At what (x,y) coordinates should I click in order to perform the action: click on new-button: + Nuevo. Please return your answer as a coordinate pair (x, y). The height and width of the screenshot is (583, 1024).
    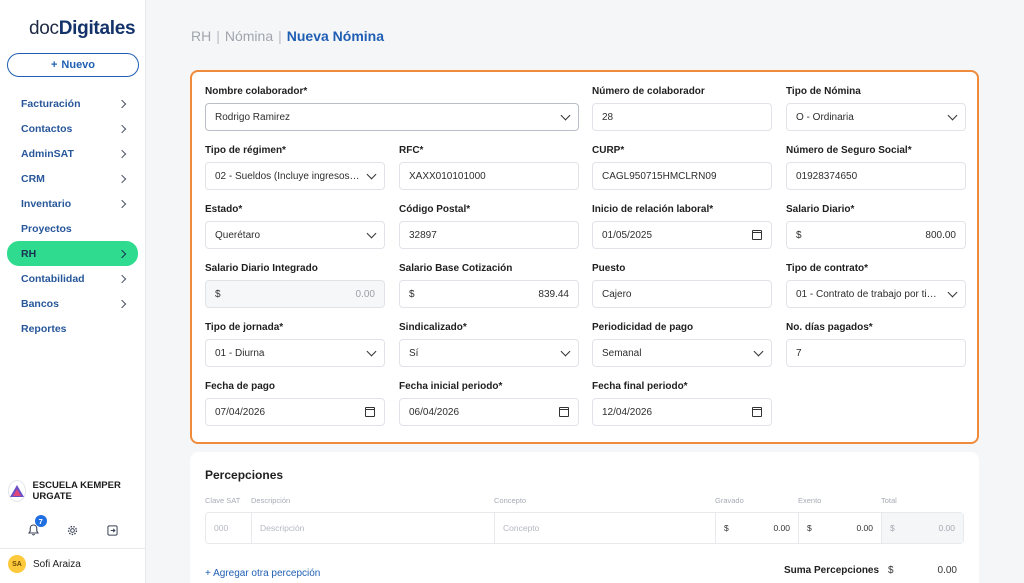
    Looking at the image, I should click on (73, 65).